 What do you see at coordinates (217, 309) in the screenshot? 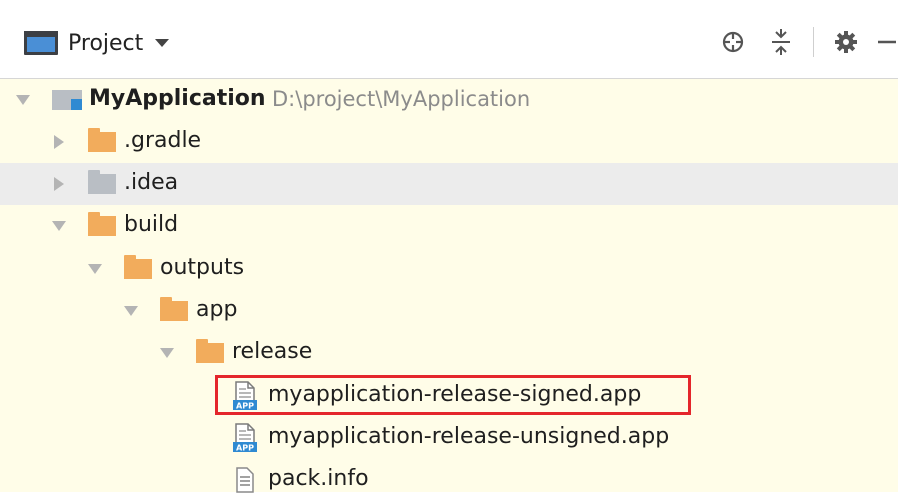
I see `tree-node-label: app` at bounding box center [217, 309].